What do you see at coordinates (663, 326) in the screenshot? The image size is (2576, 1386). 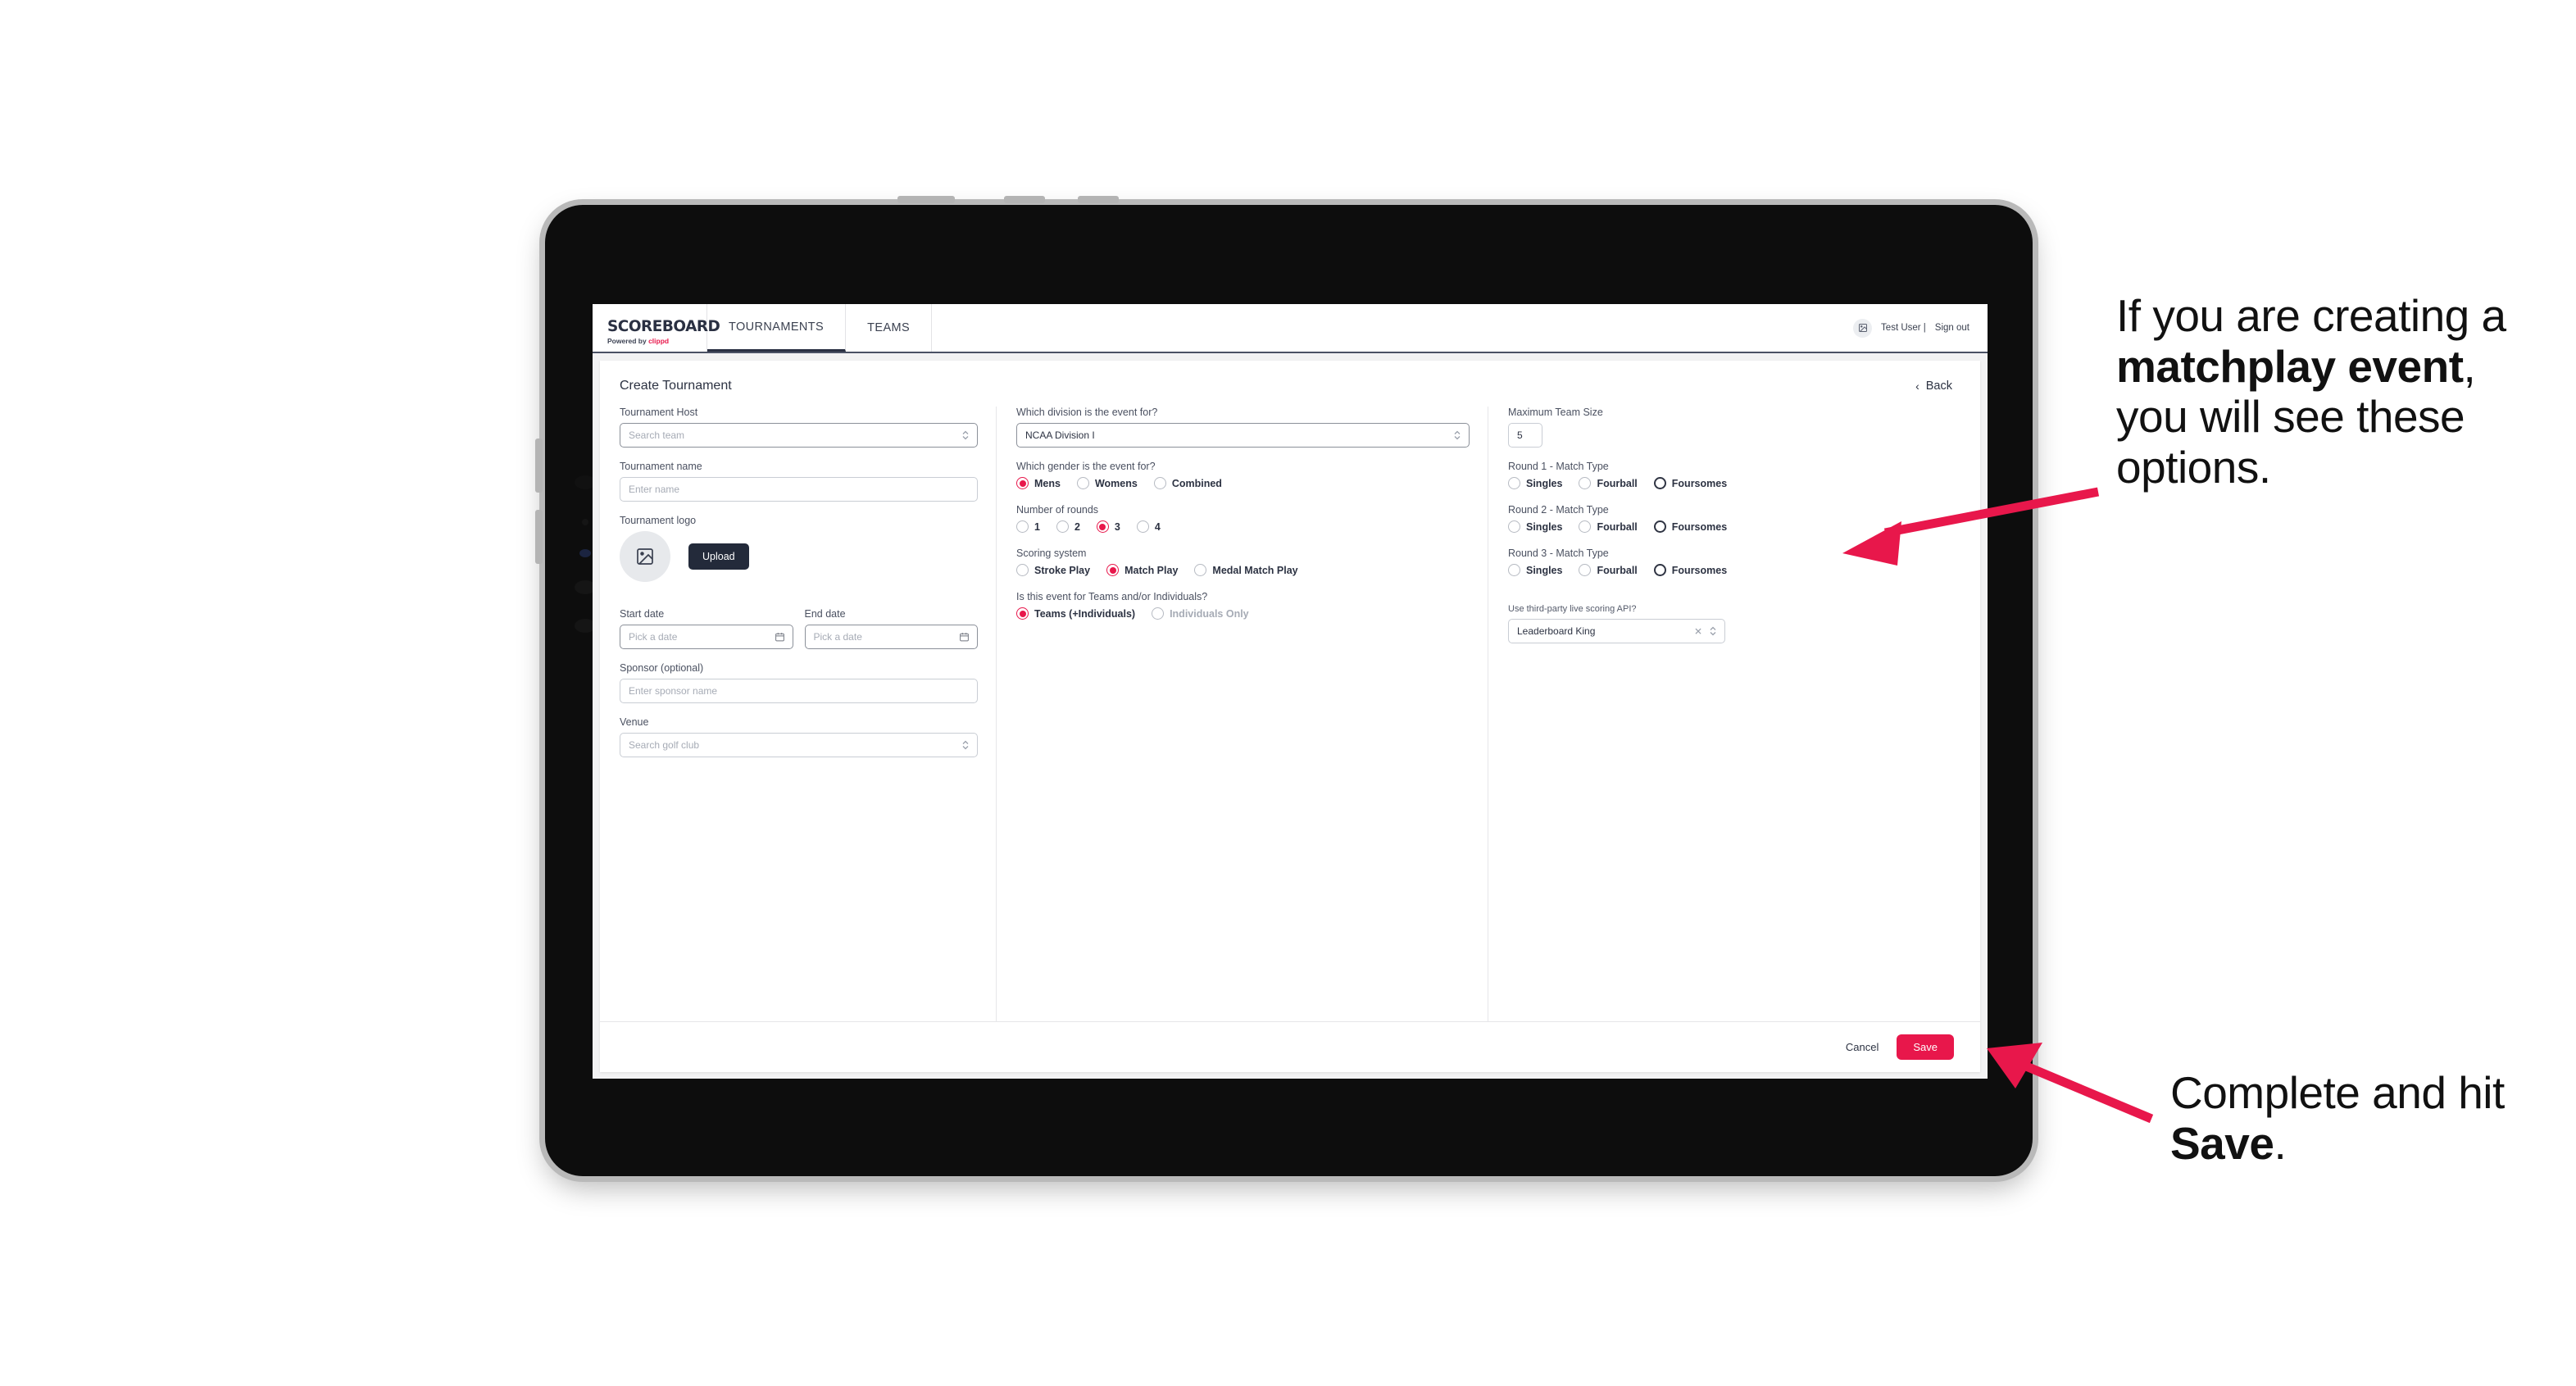 I see `brand-wordmark: SCOREBOARD` at bounding box center [663, 326].